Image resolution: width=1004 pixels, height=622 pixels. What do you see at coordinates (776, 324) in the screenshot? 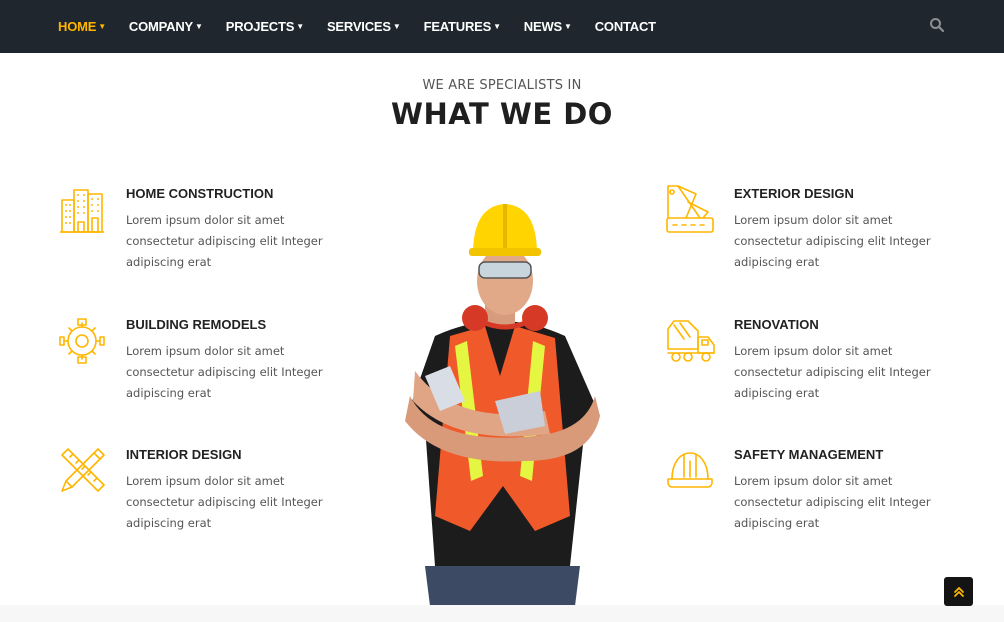
I see `service-title: RENOVATION` at bounding box center [776, 324].